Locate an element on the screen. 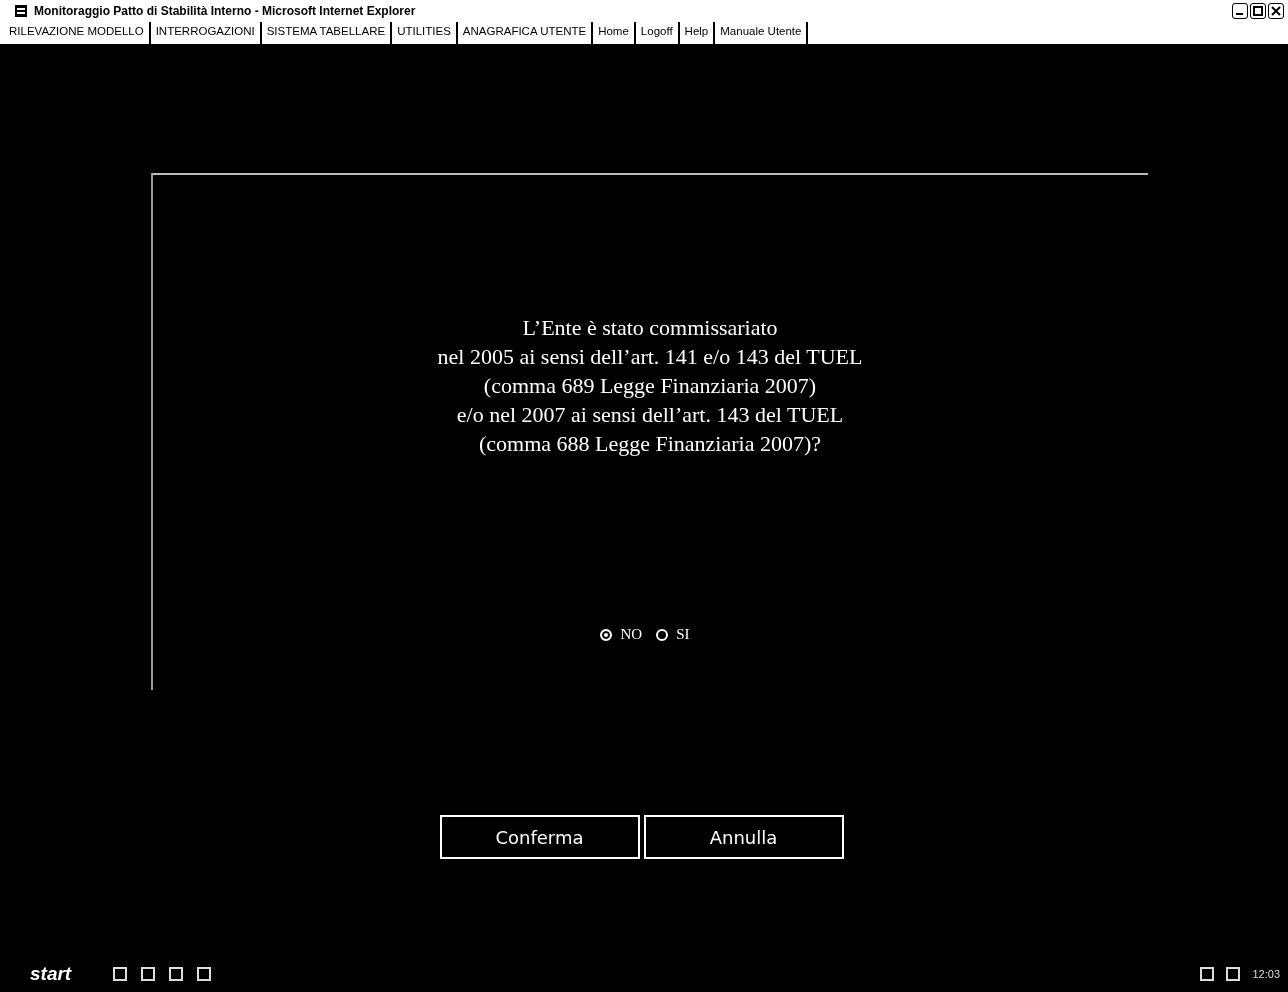 The width and height of the screenshot is (1288, 992). minimize-icon is located at coordinates (1239, 14).